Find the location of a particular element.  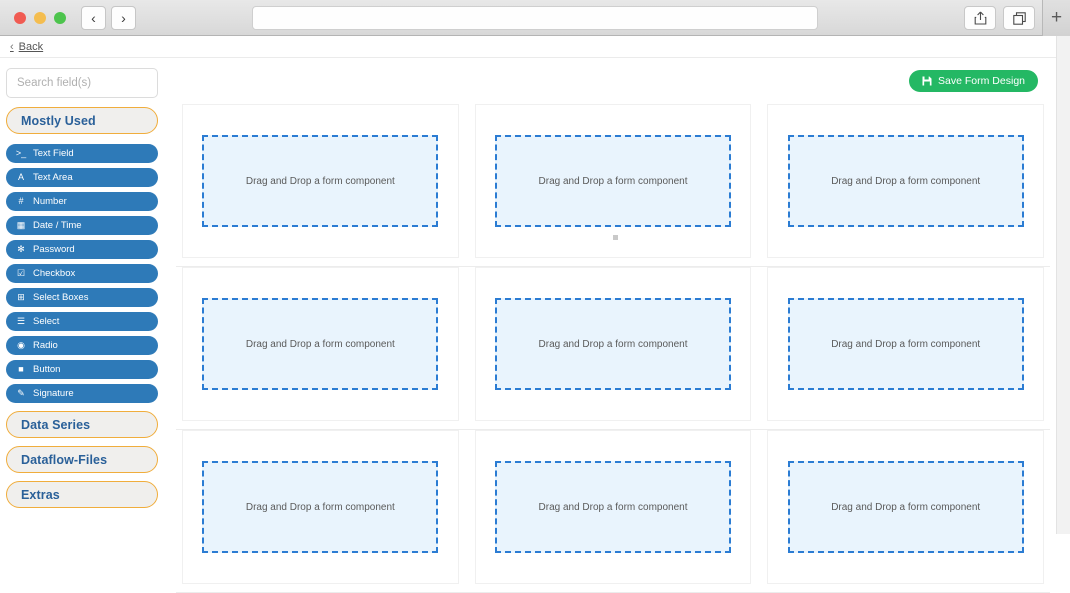

square-icon: ■ is located at coordinates (21, 369).